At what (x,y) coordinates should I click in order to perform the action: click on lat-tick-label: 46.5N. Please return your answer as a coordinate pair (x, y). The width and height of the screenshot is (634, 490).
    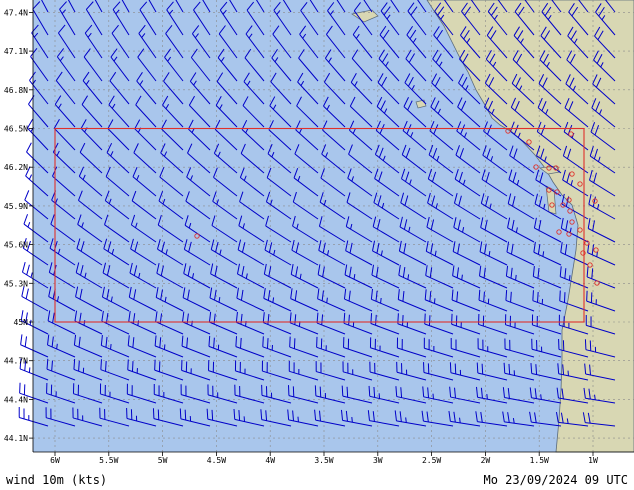
    Looking at the image, I should click on (16, 129).